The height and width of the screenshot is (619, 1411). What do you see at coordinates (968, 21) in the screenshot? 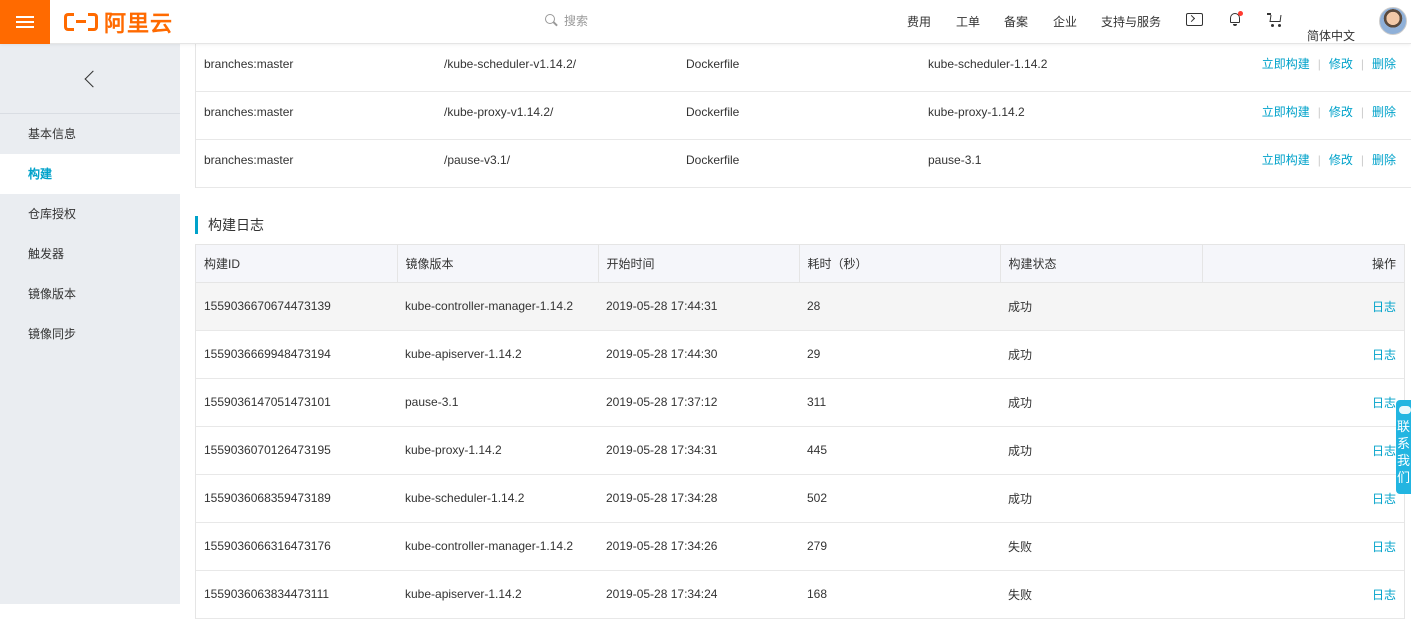
I see `nav-item-tickets: 工单` at bounding box center [968, 21].